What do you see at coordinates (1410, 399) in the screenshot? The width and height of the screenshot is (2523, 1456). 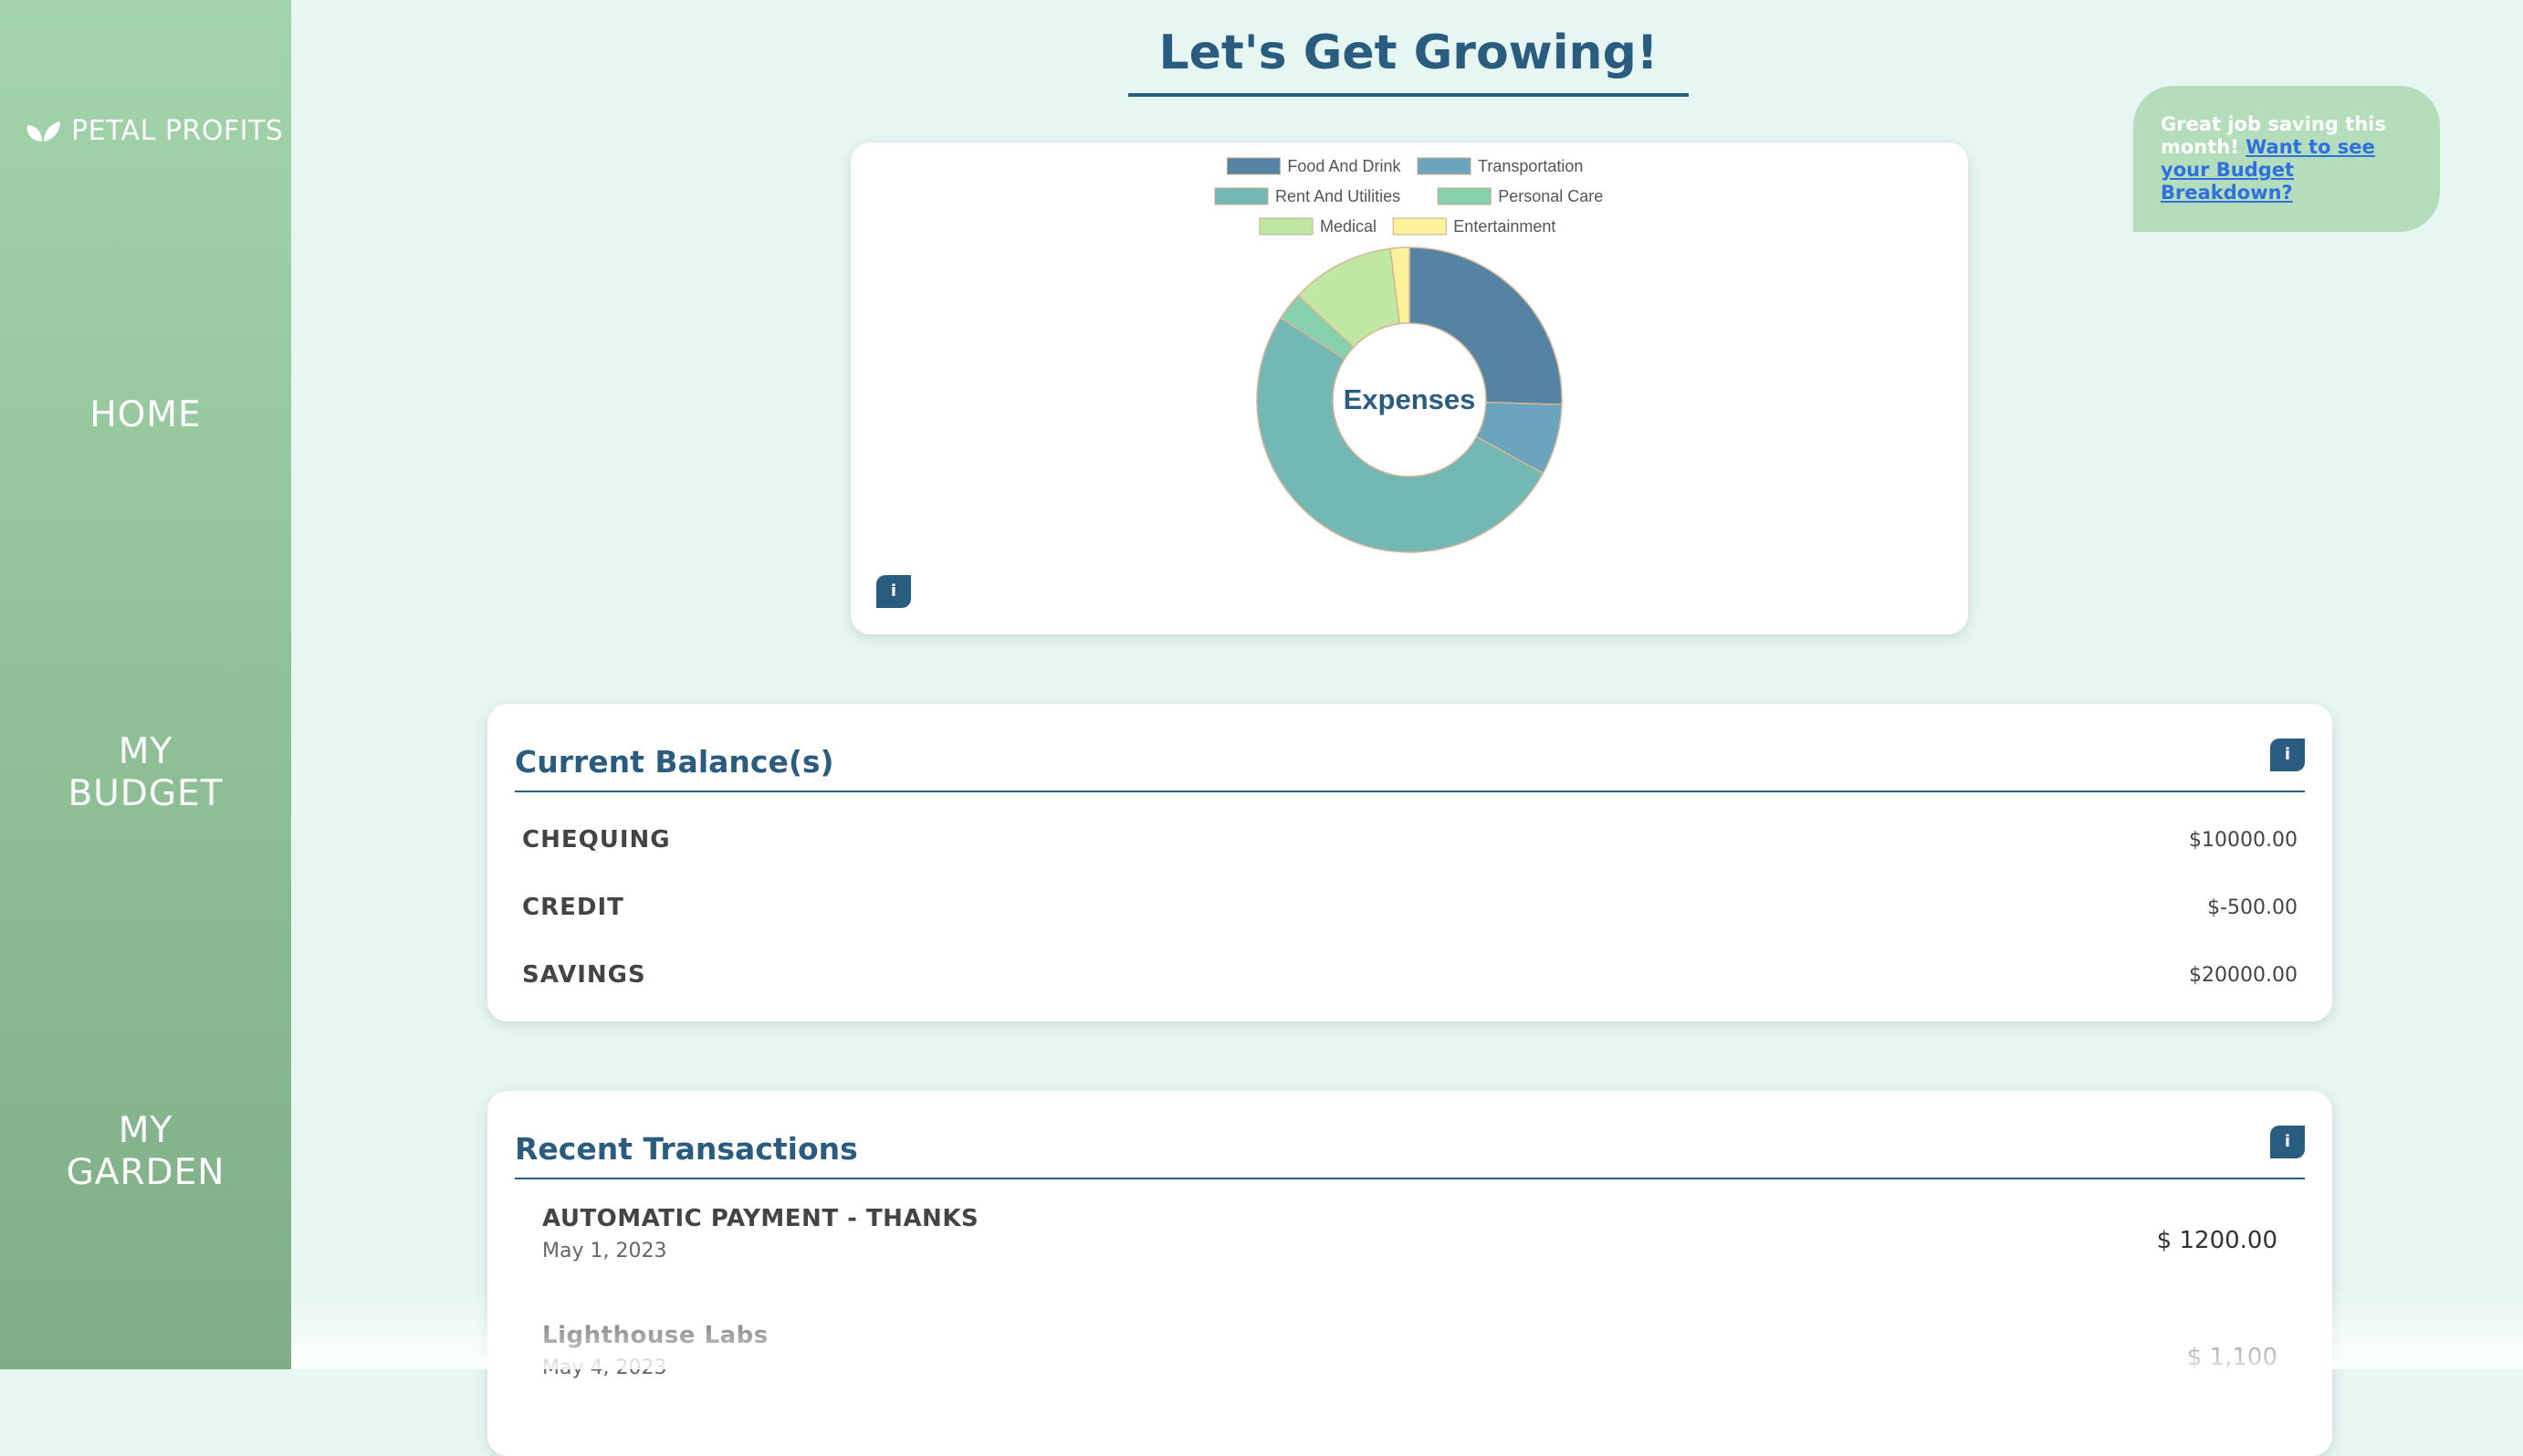 I see `chart-center-title: Expenses` at bounding box center [1410, 399].